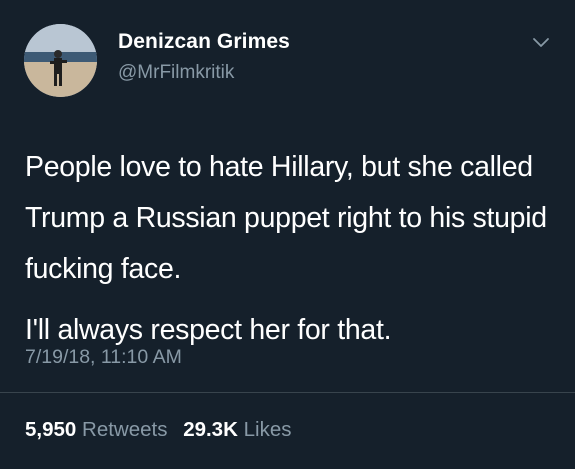 The height and width of the screenshot is (469, 575). Describe the element at coordinates (204, 42) in the screenshot. I see `author-name: Denizcan Grimes` at that location.